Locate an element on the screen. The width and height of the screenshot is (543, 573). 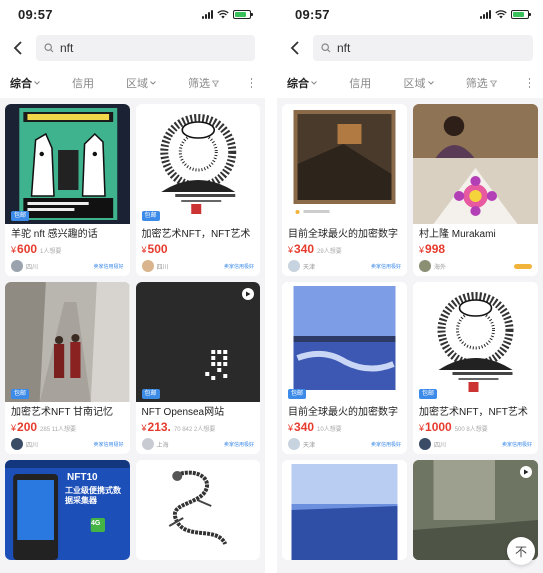
want-count: 70 842 2人想要 is located at coordinates (194, 430).